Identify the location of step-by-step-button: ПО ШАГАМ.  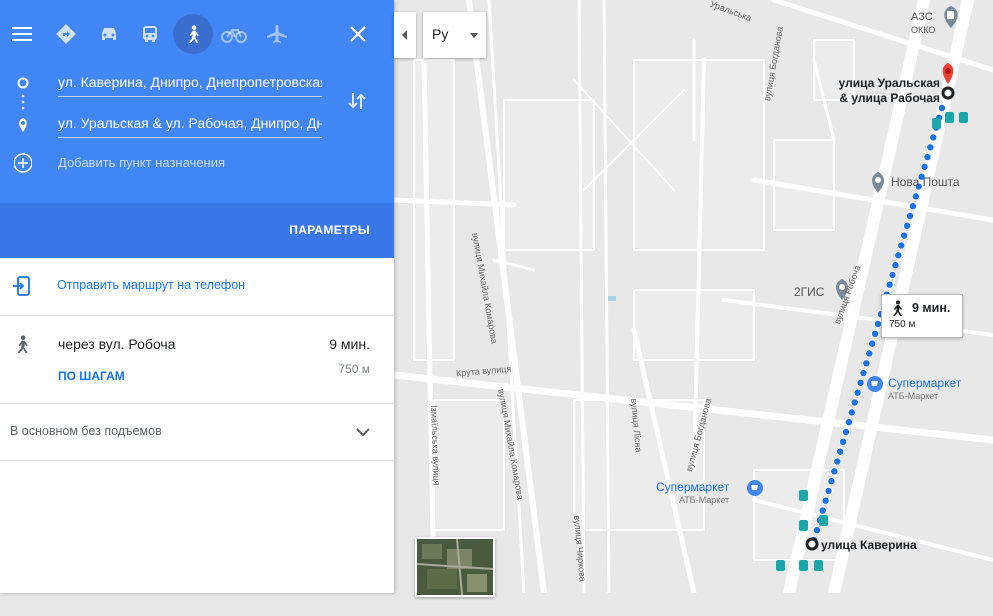
(91, 376).